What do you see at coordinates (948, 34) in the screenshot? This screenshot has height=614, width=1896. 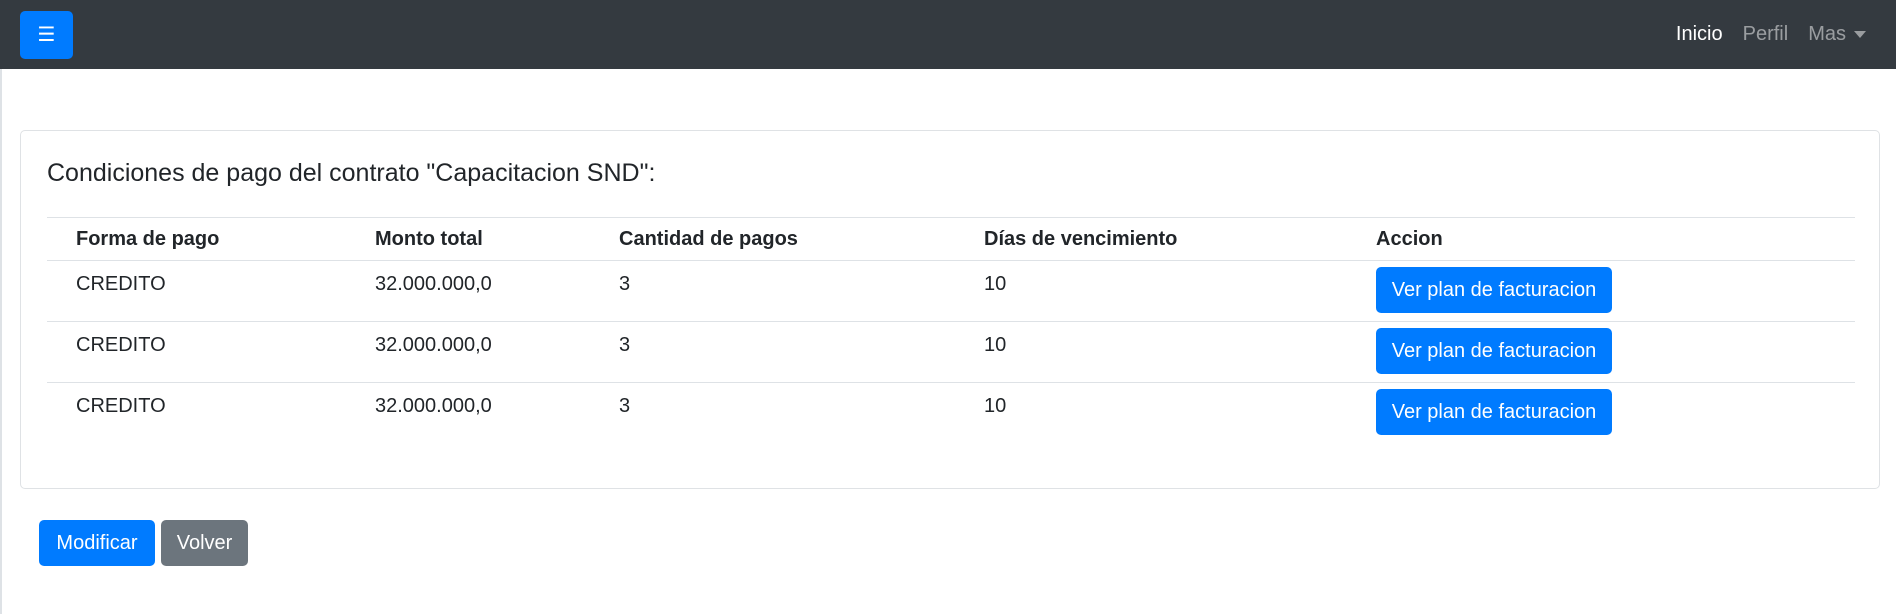 I see `top-navbar: ☰ Inicio Perfil Mas` at bounding box center [948, 34].